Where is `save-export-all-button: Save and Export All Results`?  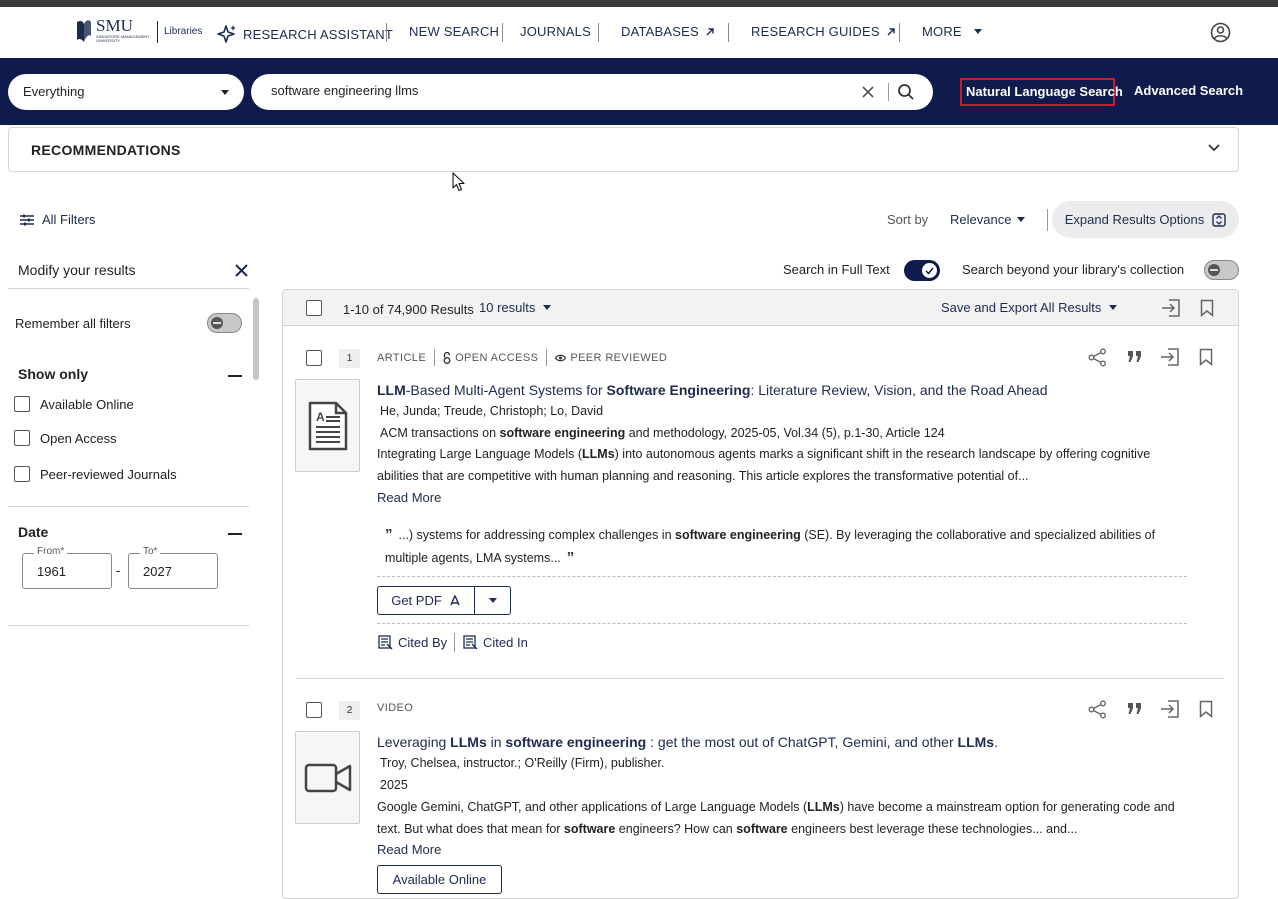 save-export-all-button: Save and Export All Results is located at coordinates (1029, 307).